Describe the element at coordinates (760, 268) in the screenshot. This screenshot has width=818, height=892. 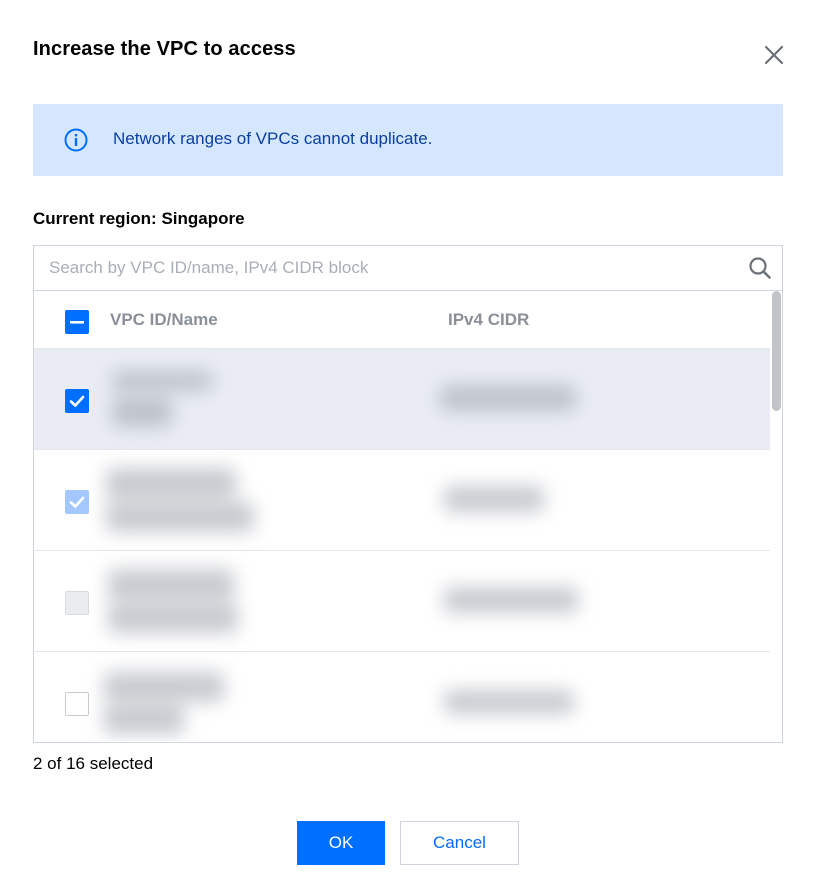
I see `search-icon` at that location.